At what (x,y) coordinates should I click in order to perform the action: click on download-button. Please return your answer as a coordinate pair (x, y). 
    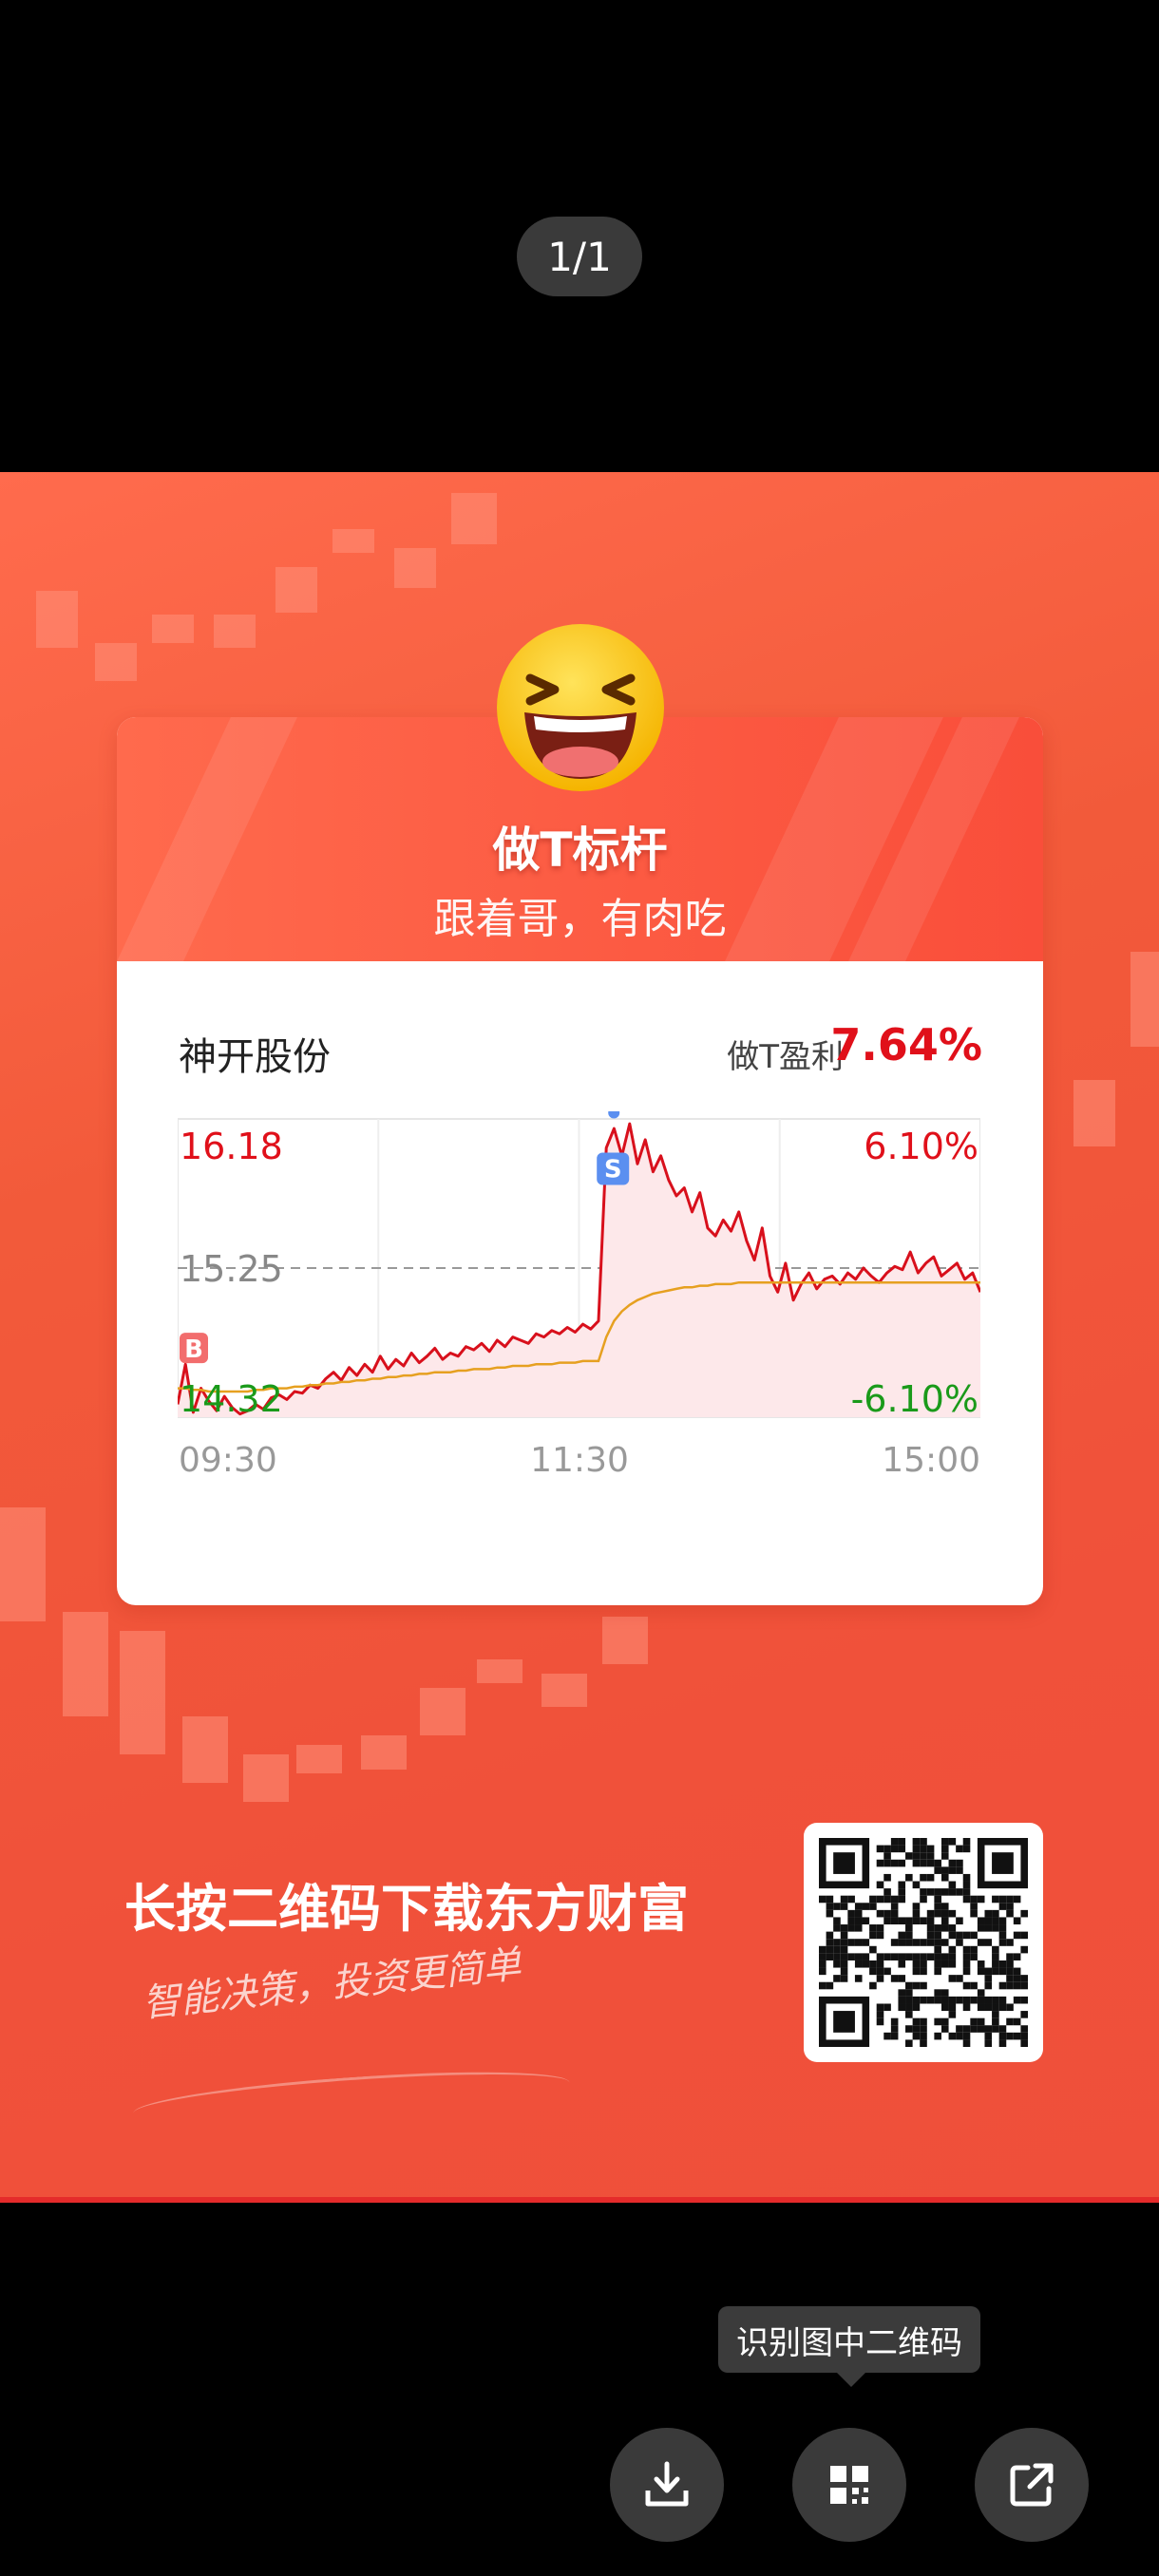
    Looking at the image, I should click on (667, 2485).